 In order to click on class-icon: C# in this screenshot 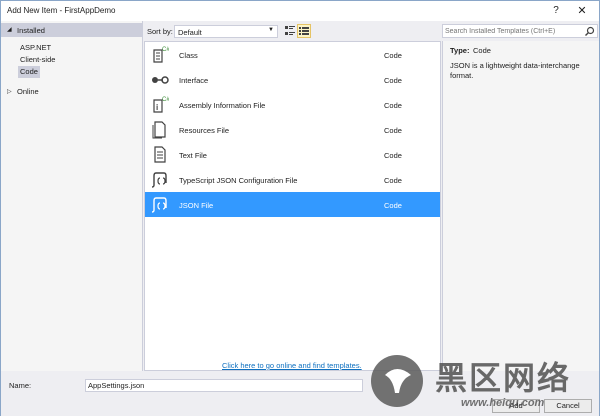, I will do `click(161, 55)`.